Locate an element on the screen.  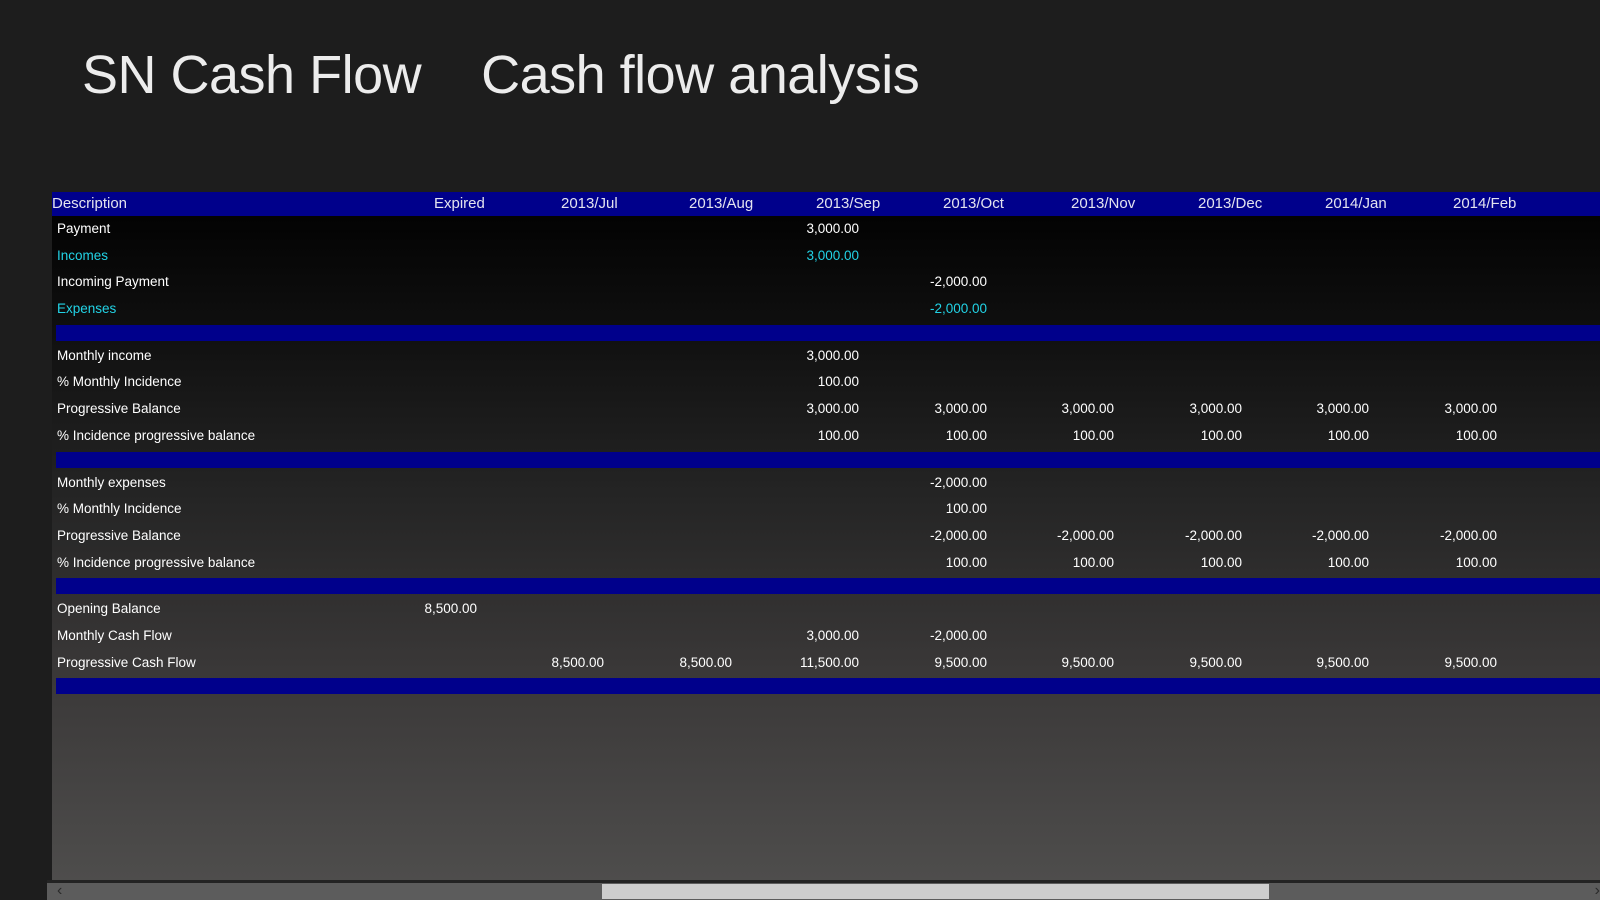
column-header-2014-jan: 2014/Jan is located at coordinates (1356, 204).